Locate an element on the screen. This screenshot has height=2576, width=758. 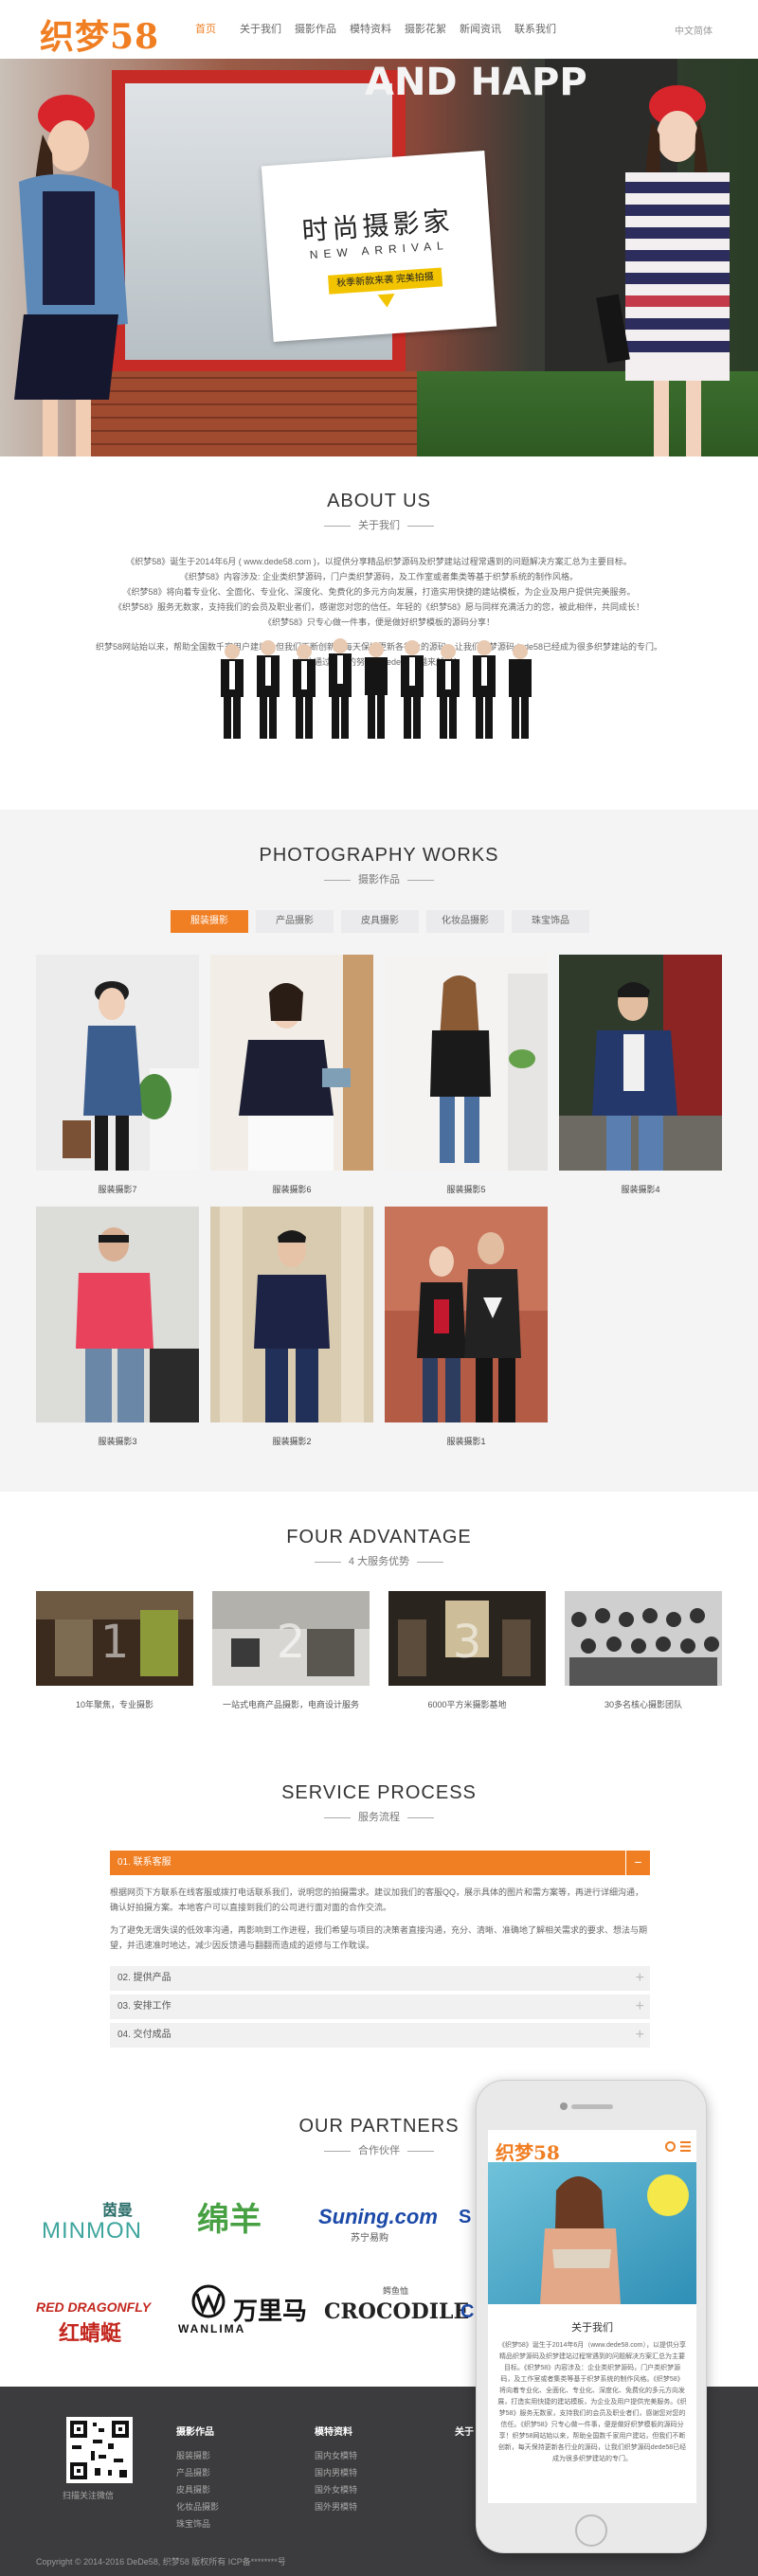
footer-col-title: 模特资料 is located at coordinates (333, 2432).